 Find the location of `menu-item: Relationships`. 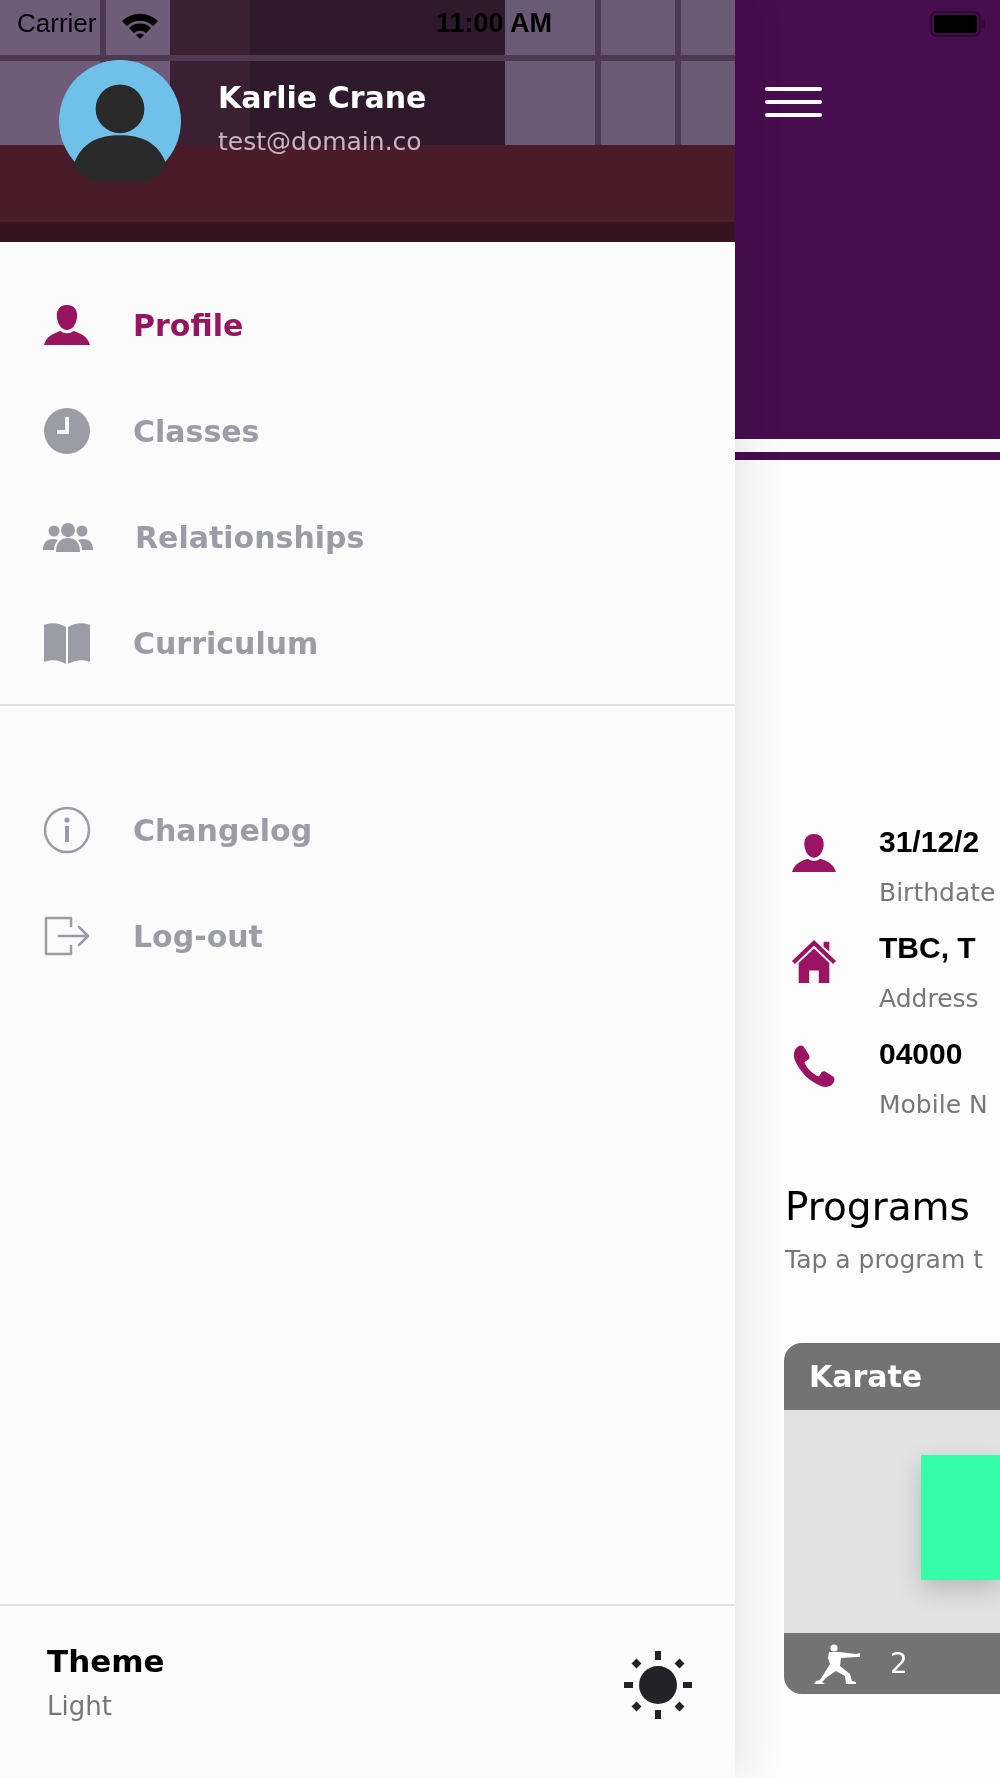

menu-item: Relationships is located at coordinates (367, 537).